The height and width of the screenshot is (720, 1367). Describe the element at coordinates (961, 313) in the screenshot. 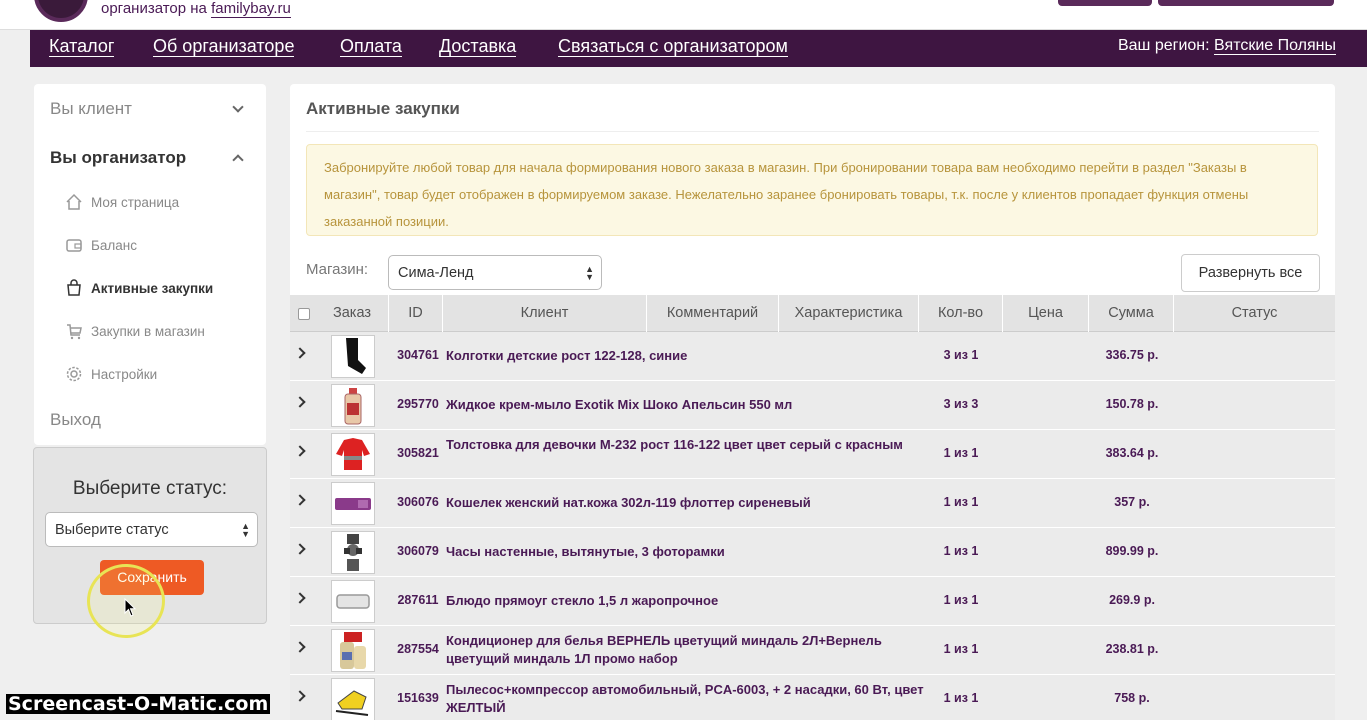

I see `col-quantity: Кол-во` at that location.